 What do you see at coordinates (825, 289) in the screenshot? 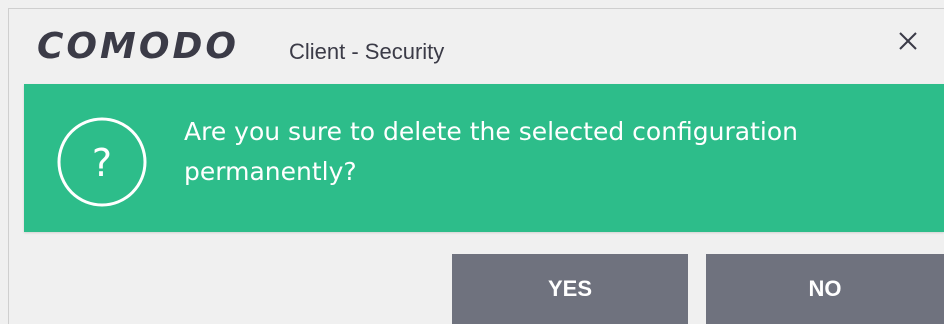
I see `no-button: NO` at bounding box center [825, 289].